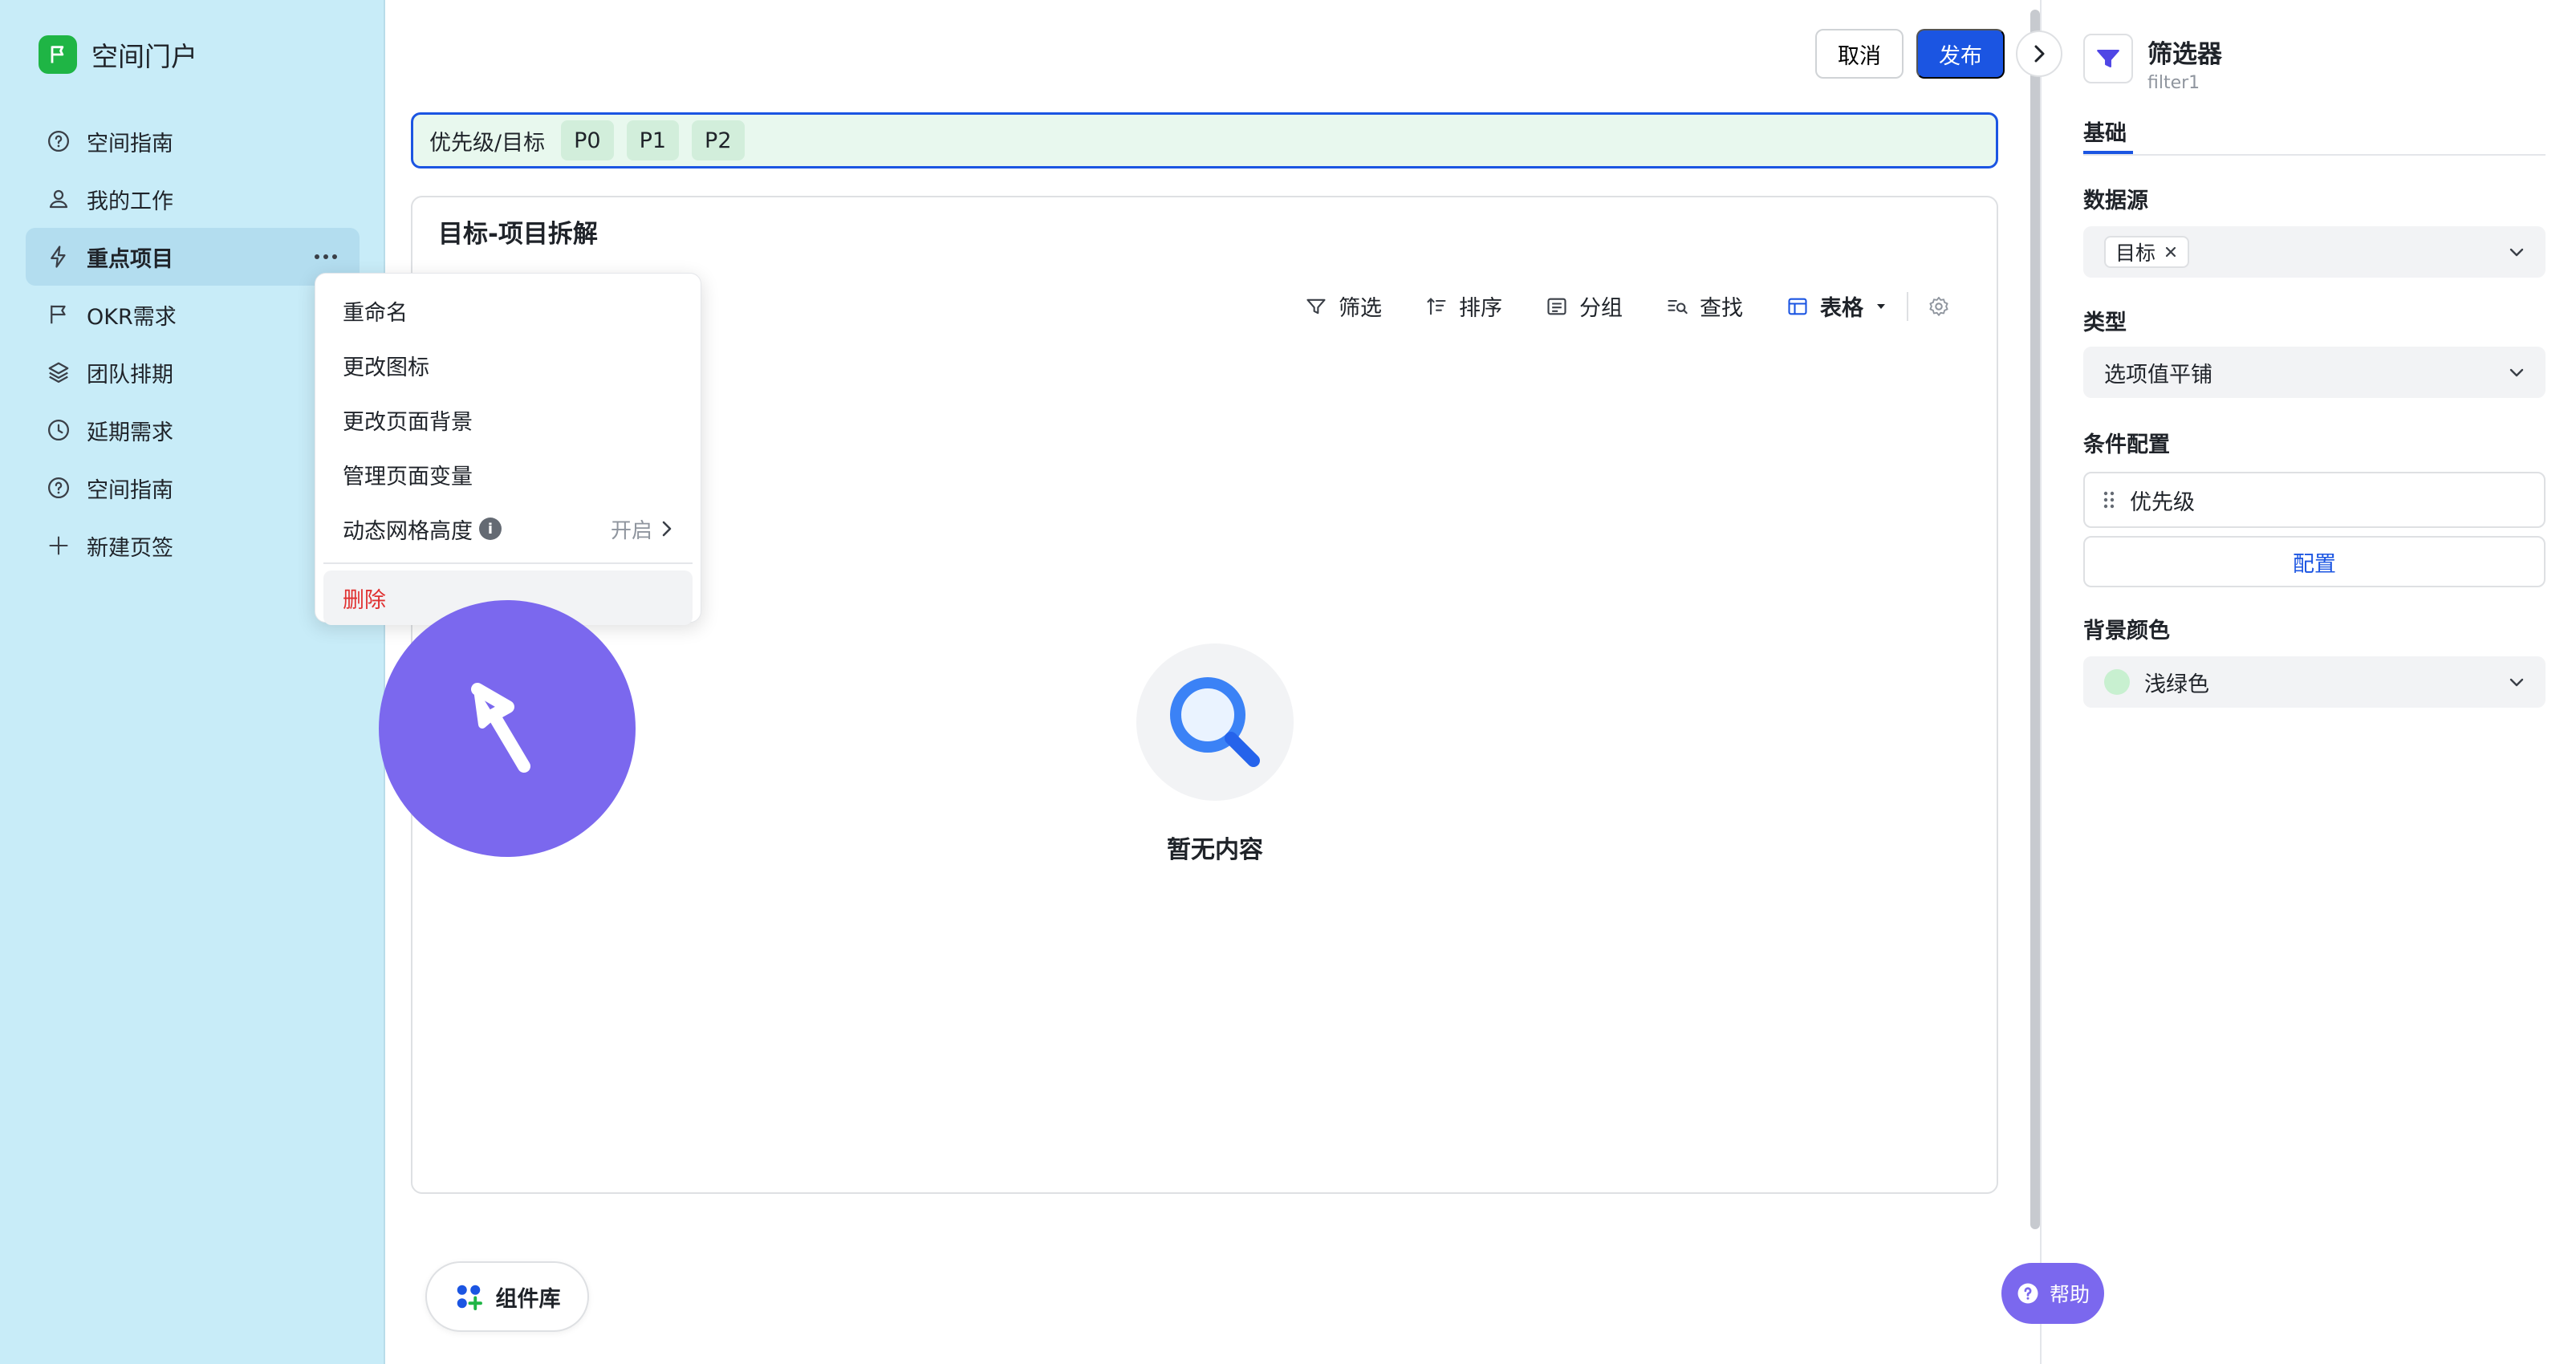 Image resolution: width=2576 pixels, height=1364 pixels. I want to click on datasource-tag-label: 目标, so click(2135, 253).